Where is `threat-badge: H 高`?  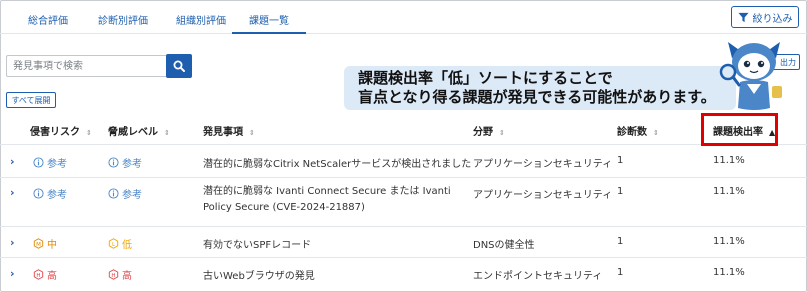 threat-badge: H 高 is located at coordinates (120, 274).